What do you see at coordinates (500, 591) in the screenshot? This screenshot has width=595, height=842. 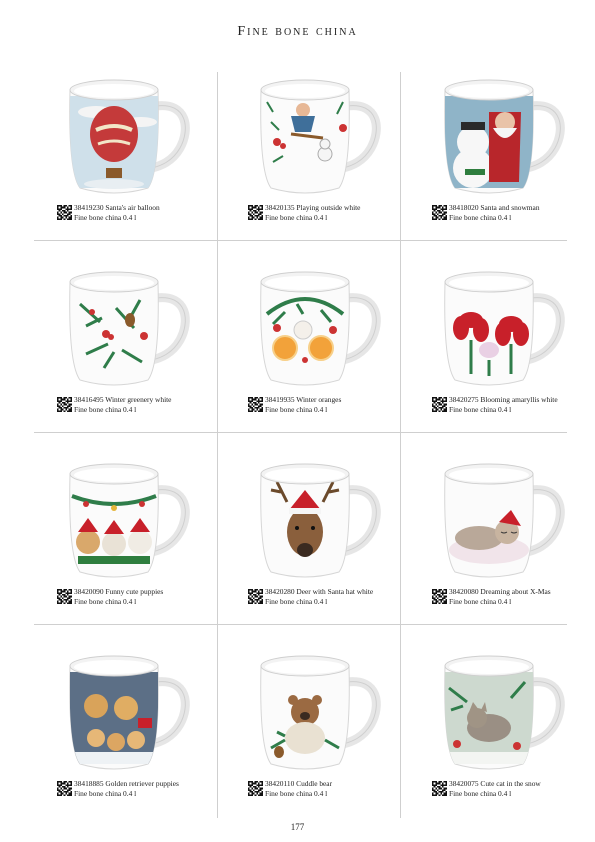 I see `product-code-name: 38420080 Dreaming about X-Mas` at bounding box center [500, 591].